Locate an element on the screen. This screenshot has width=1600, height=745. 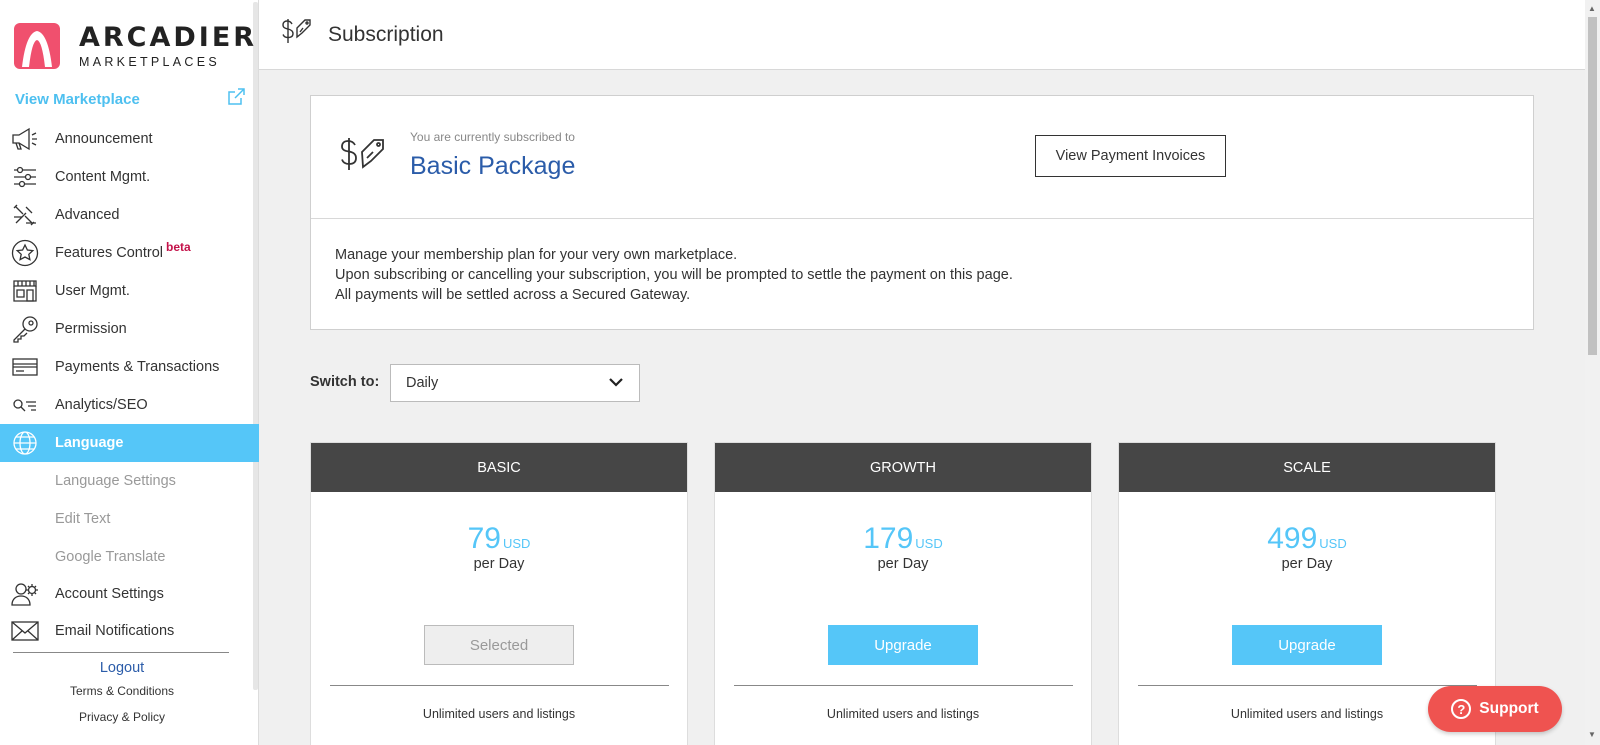
terms-link: Terms & Conditions is located at coordinates (122, 691).